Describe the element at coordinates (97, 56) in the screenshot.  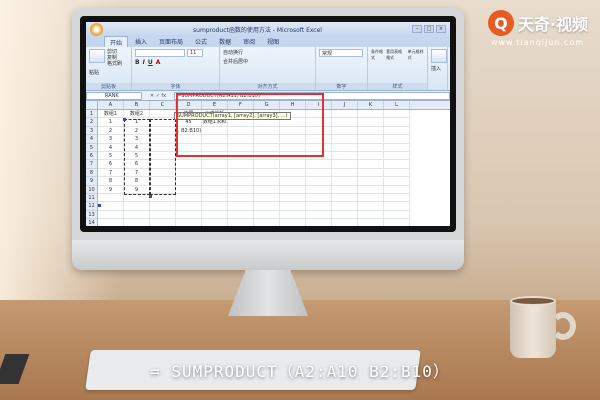
I see `paste-icon` at that location.